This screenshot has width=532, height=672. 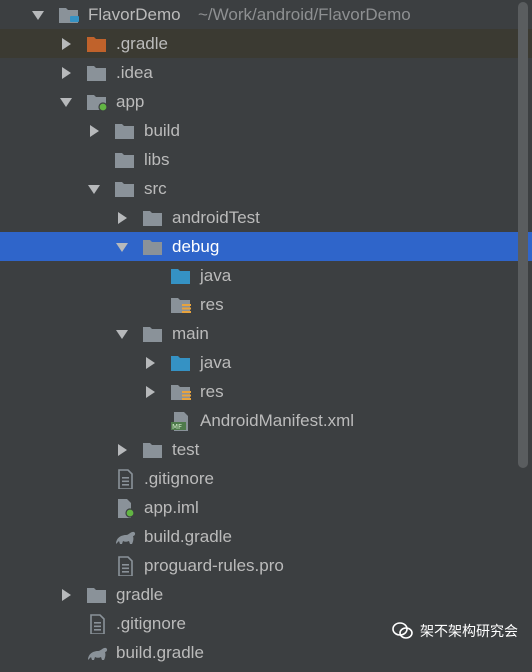 What do you see at coordinates (162, 130) in the screenshot?
I see `tree-row-label: build` at bounding box center [162, 130].